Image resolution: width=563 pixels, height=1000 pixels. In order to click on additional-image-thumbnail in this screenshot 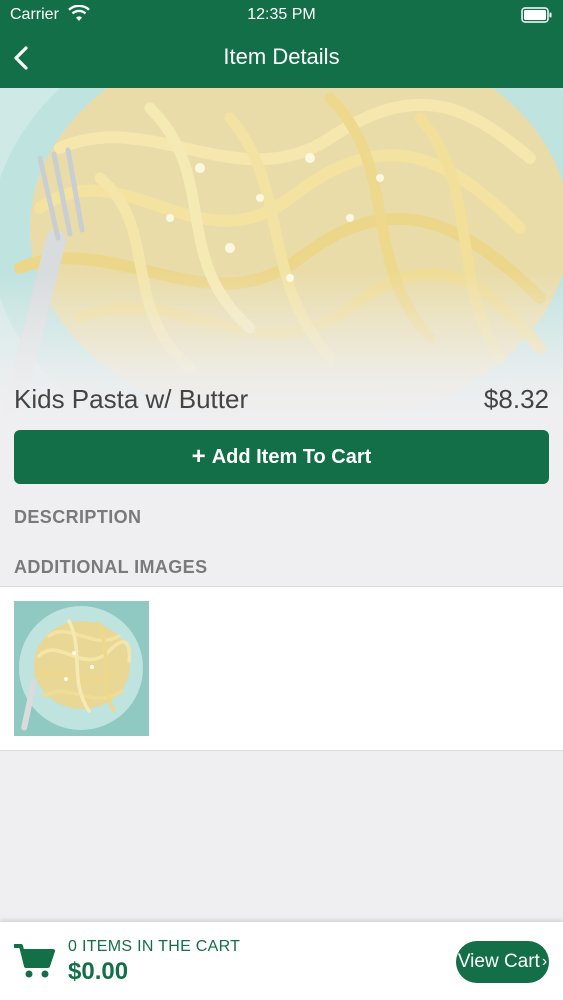, I will do `click(81, 668)`.